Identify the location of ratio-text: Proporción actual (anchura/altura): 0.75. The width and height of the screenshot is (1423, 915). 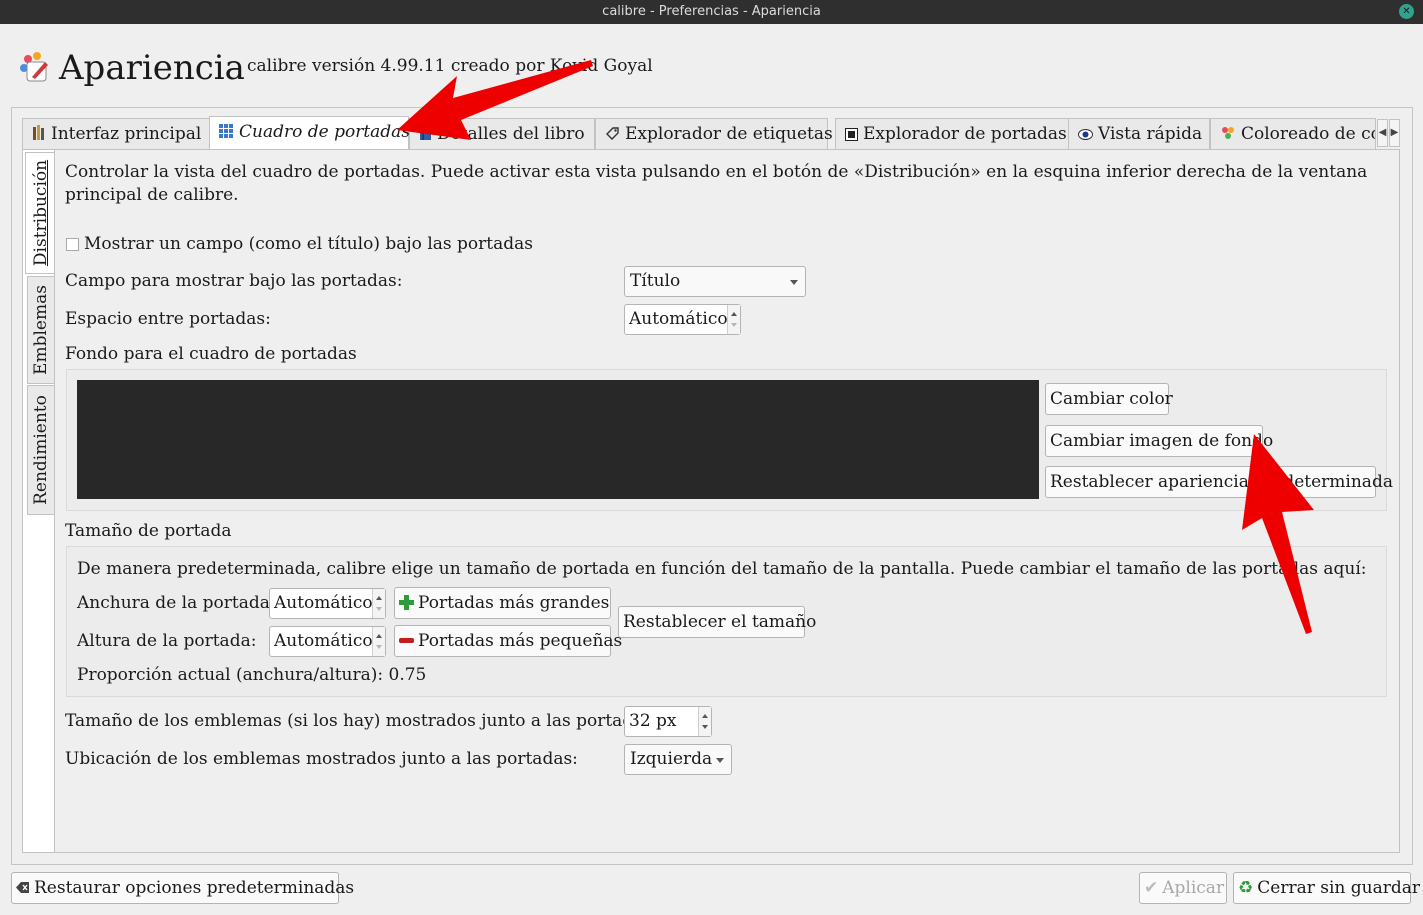
(252, 675).